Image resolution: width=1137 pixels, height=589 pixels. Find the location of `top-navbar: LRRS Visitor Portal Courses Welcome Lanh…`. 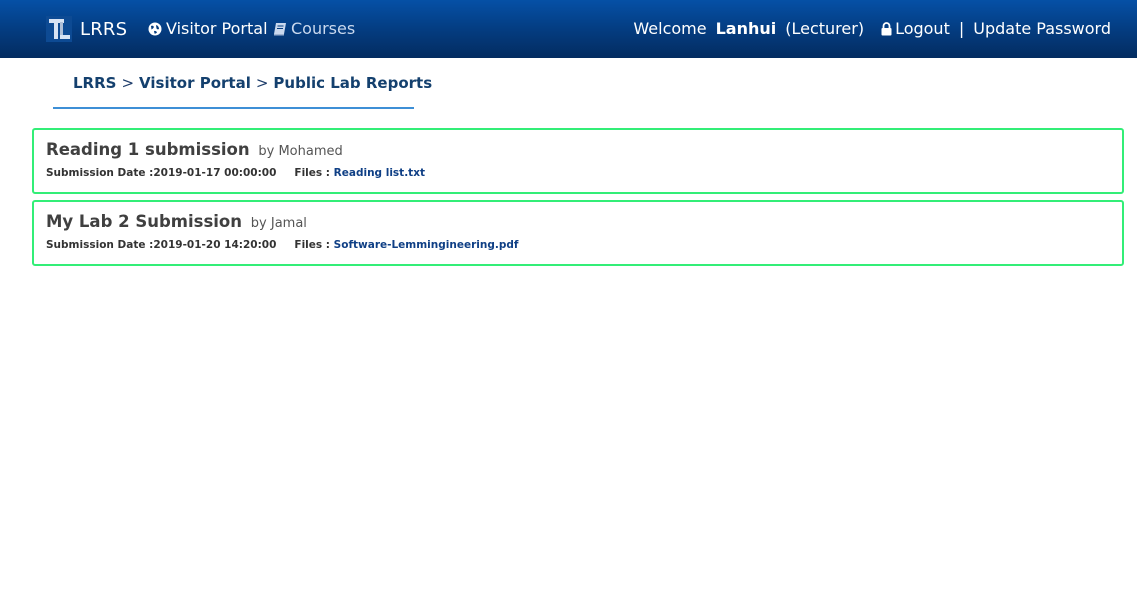

top-navbar: LRRS Visitor Portal Courses Welcome Lanh… is located at coordinates (568, 29).